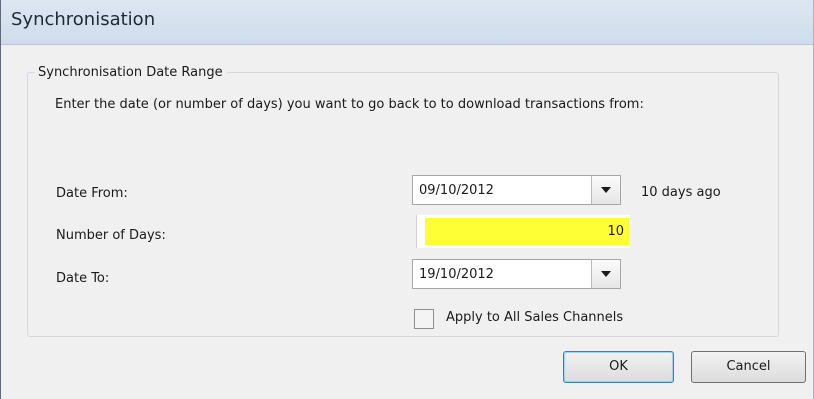 The height and width of the screenshot is (399, 814). Describe the element at coordinates (456, 274) in the screenshot. I see `date-to-value: 19/10/2012` at that location.